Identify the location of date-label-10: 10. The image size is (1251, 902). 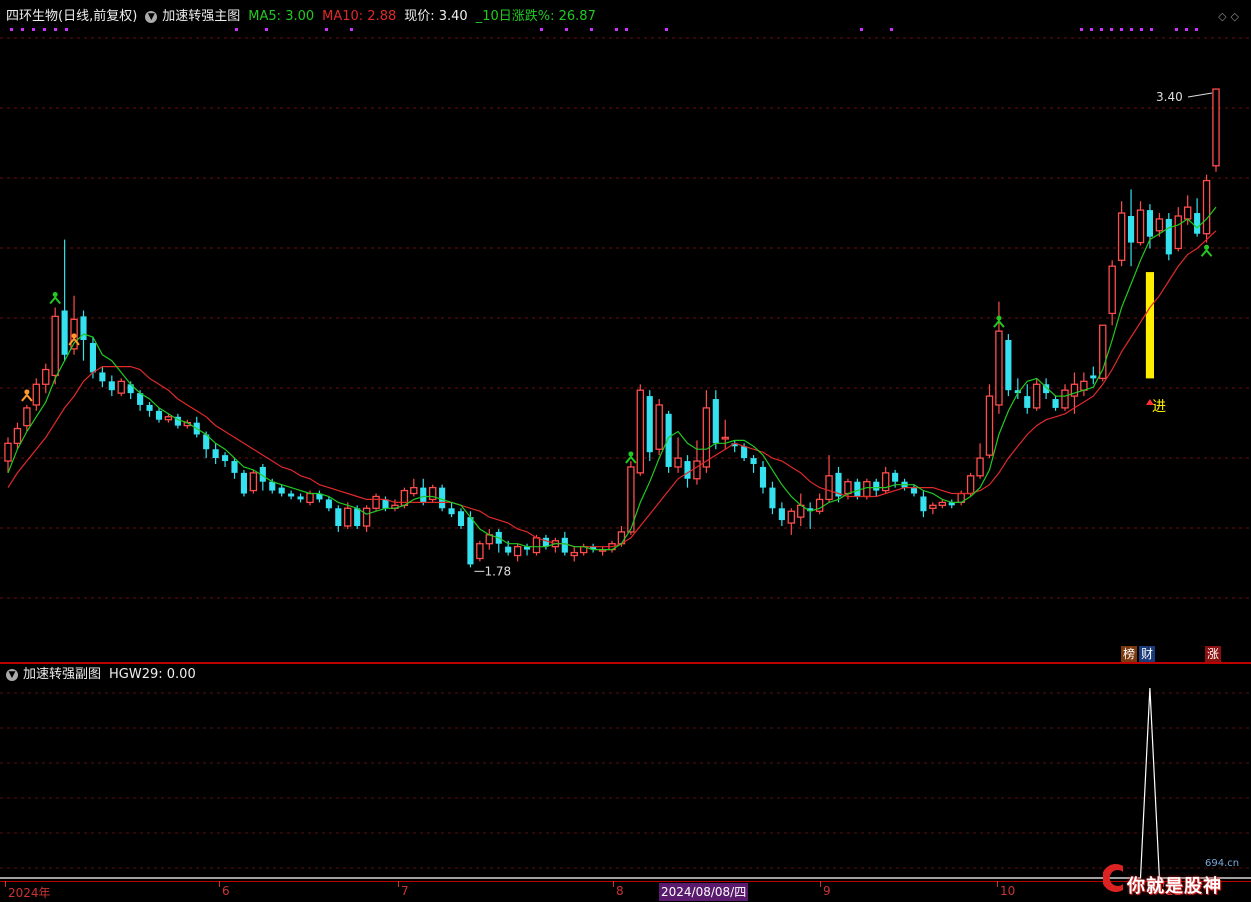
(1006, 889).